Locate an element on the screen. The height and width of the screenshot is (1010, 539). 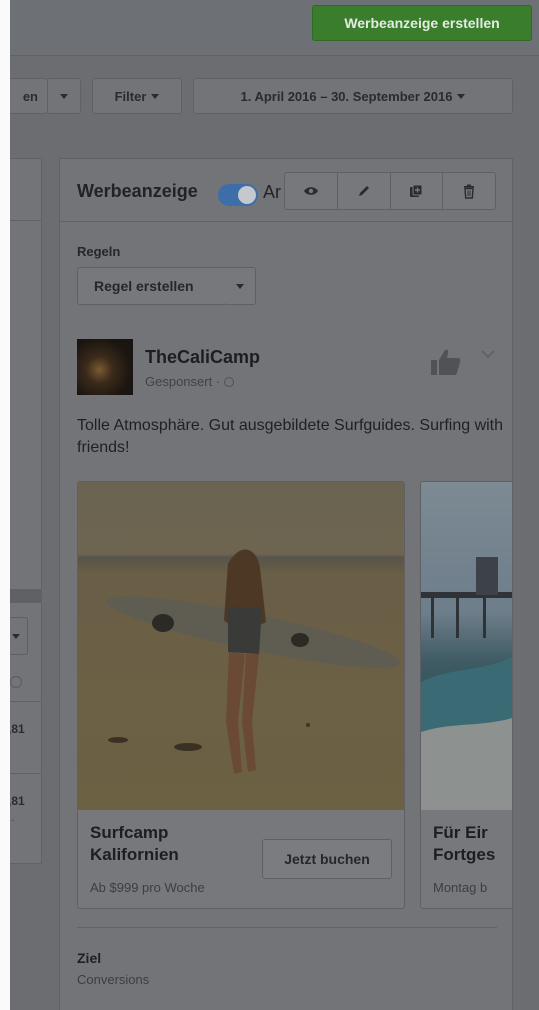
delete-button is located at coordinates (469, 191).